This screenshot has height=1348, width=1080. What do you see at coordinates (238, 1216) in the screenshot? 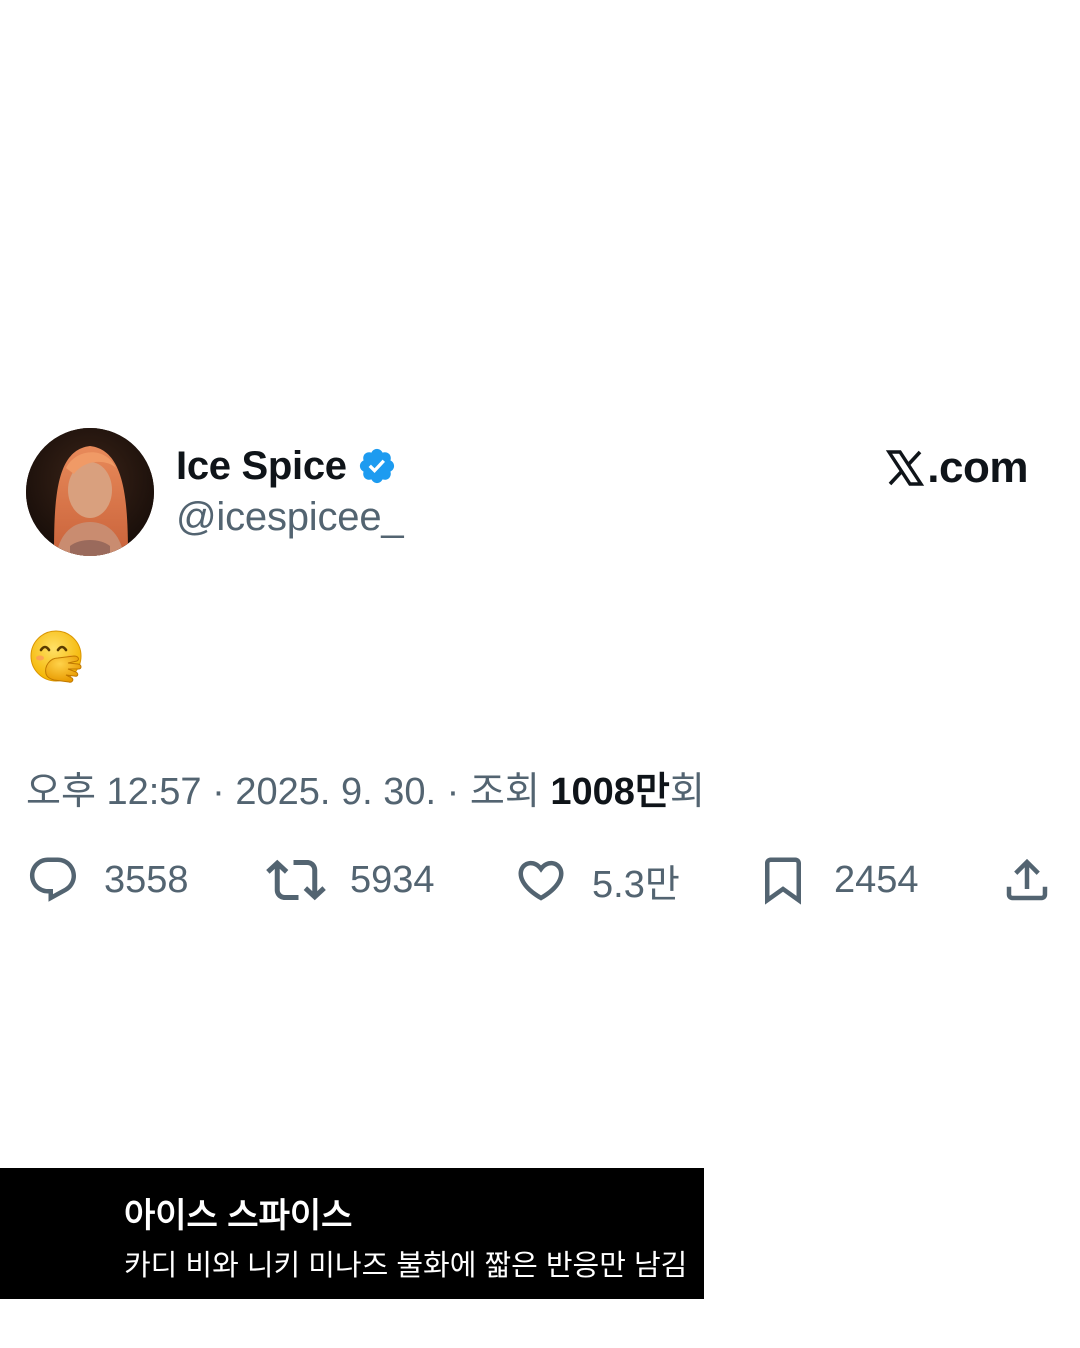
I see `caption-title: 아이스 스파이스` at bounding box center [238, 1216].